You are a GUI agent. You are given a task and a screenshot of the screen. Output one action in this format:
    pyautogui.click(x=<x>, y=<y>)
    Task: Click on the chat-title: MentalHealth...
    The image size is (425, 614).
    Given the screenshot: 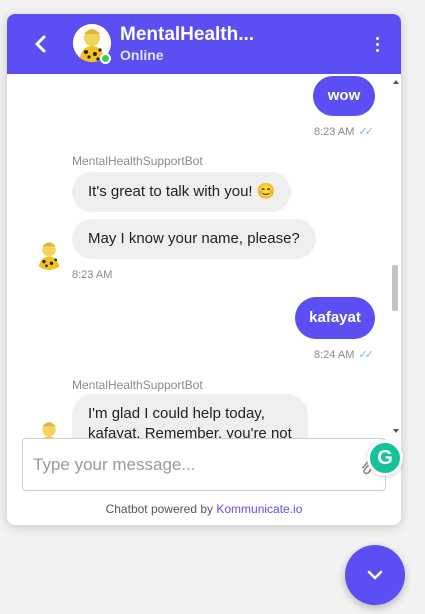 What is the action you would take?
    pyautogui.click(x=187, y=34)
    